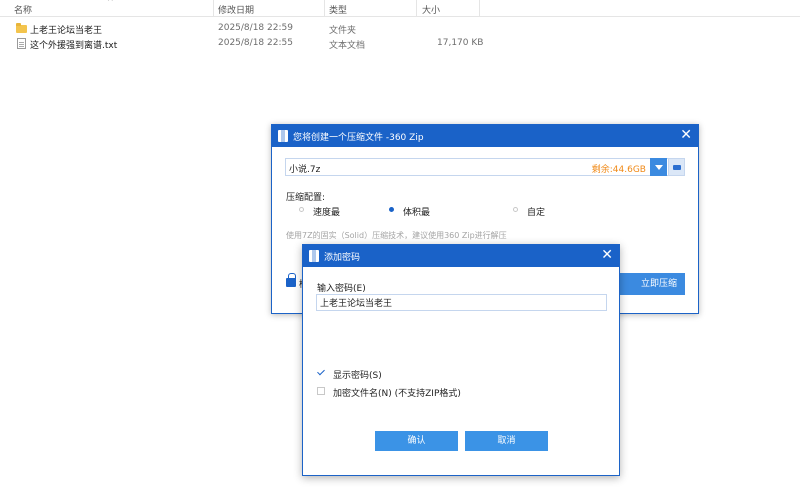  What do you see at coordinates (321, 373) in the screenshot?
I see `checkmark-icon` at bounding box center [321, 373].